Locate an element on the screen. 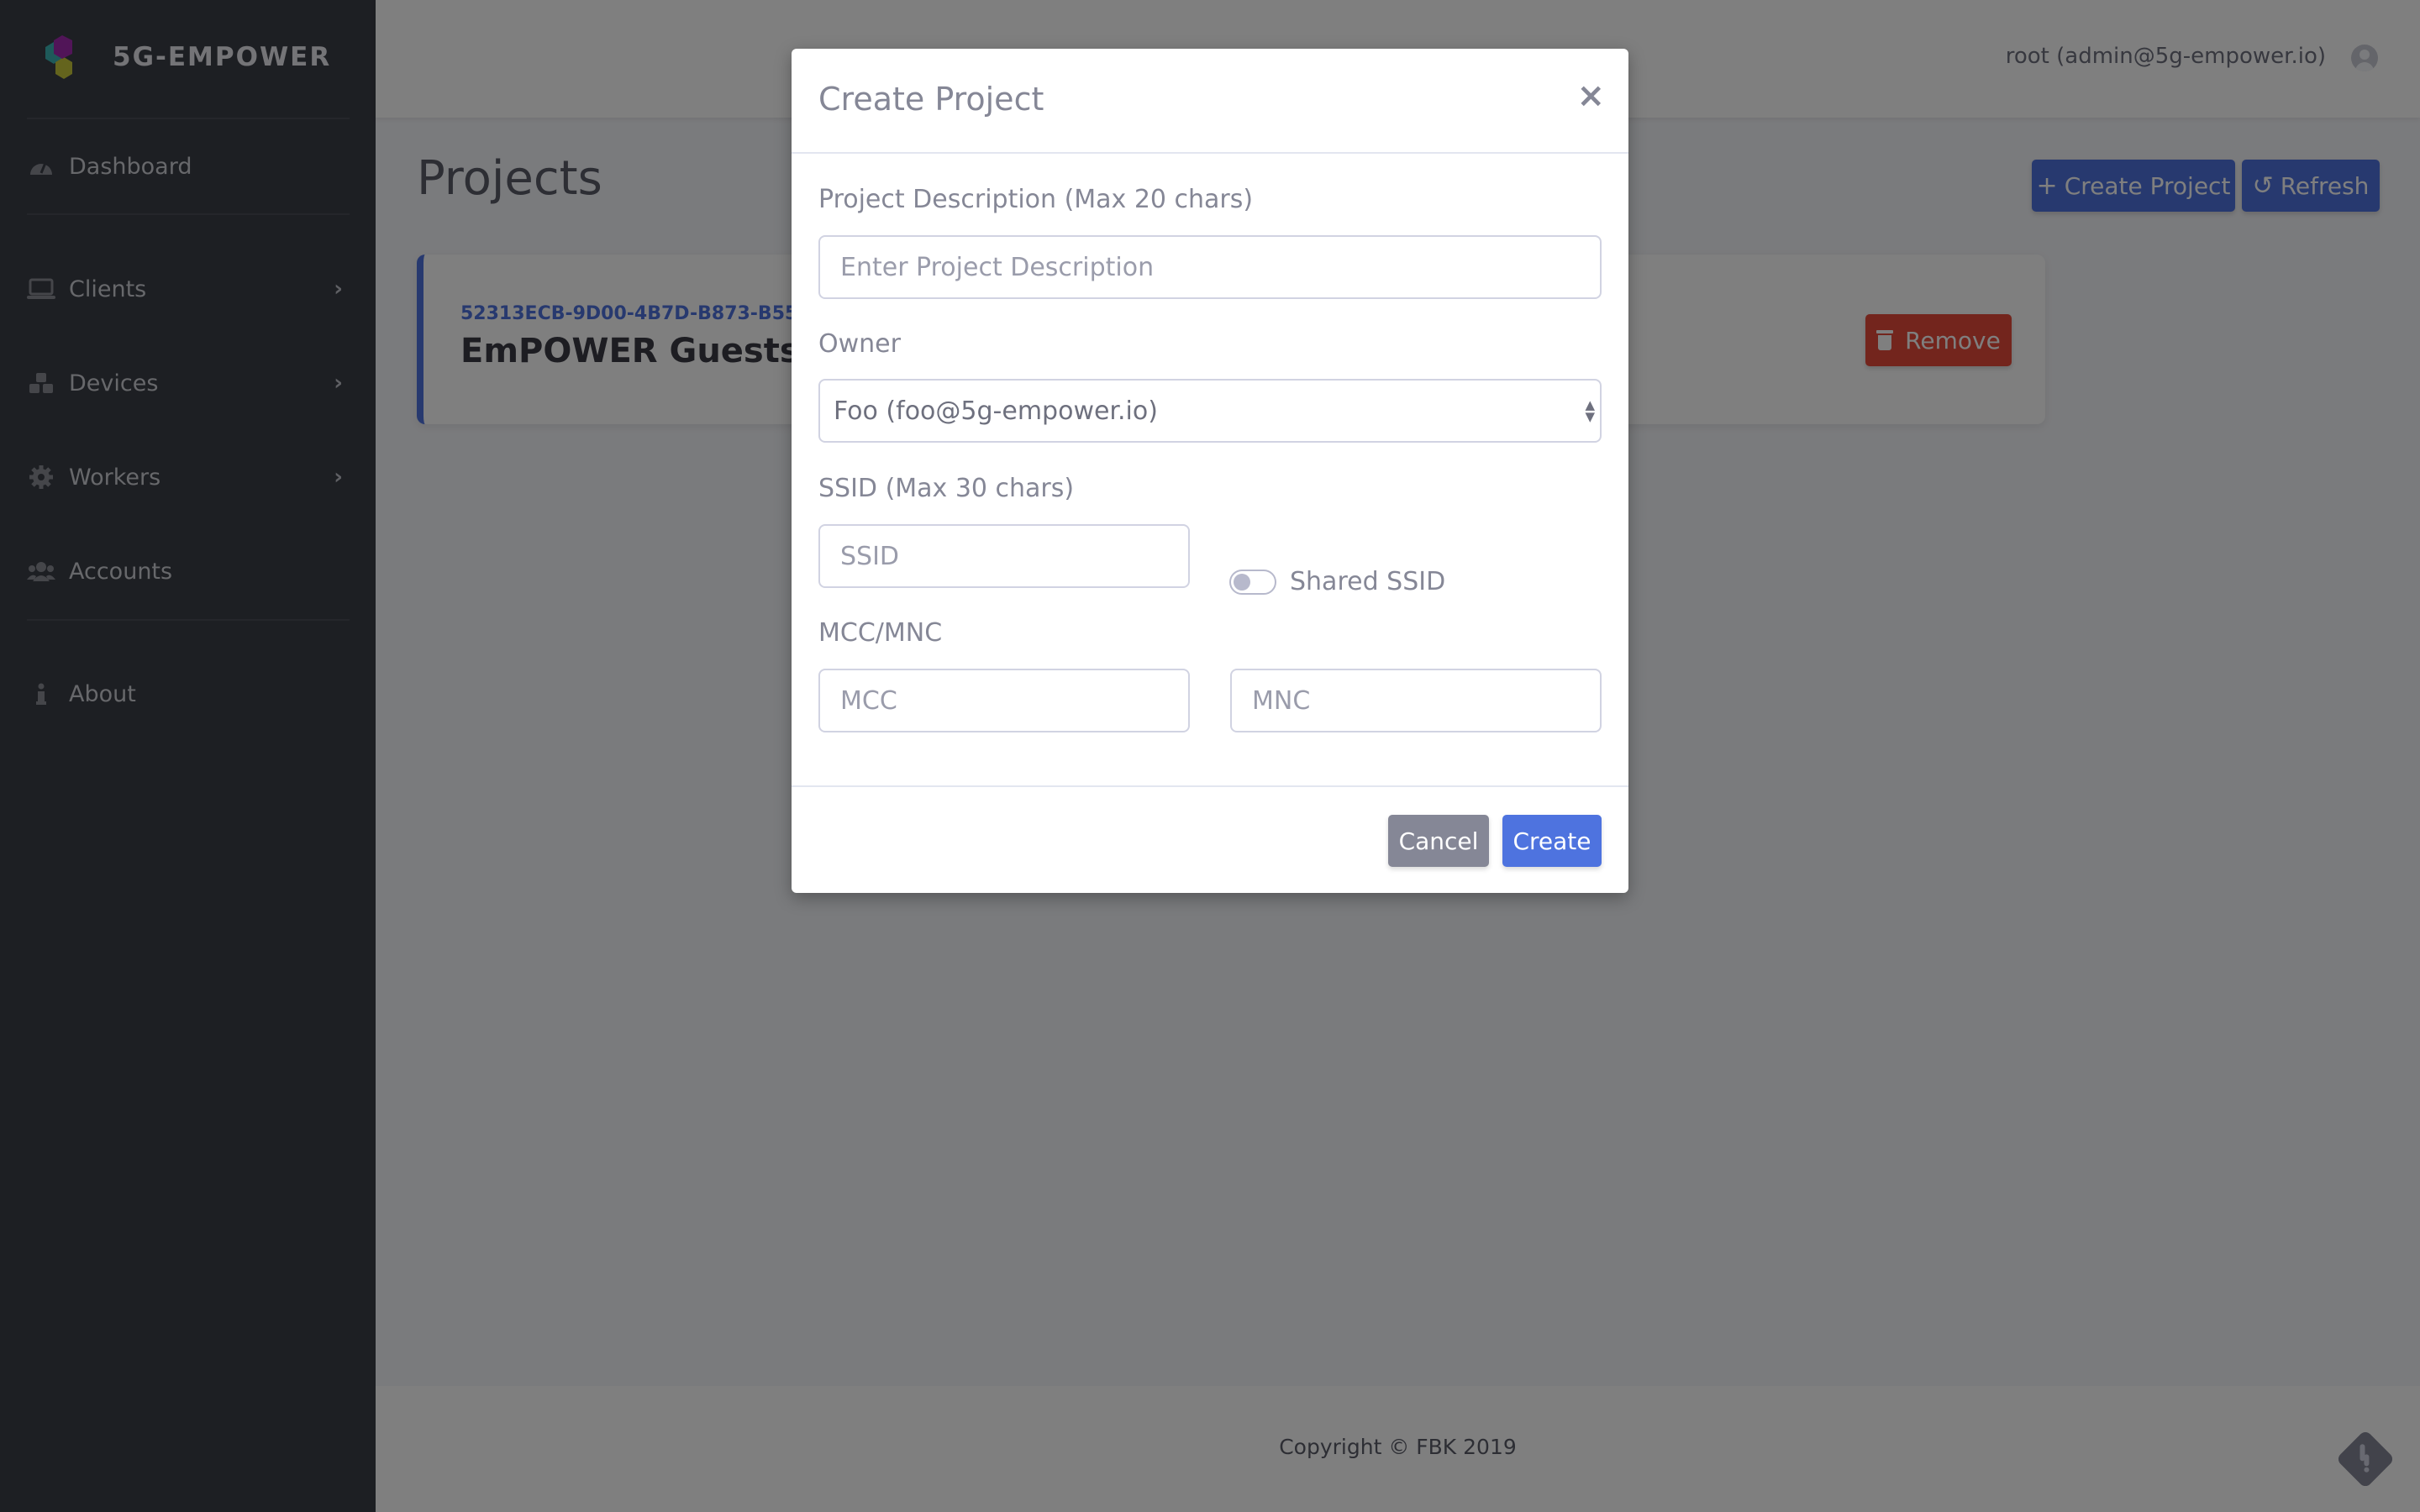 Image resolution: width=2420 pixels, height=1512 pixels. shared-ssid-toggle: Shared SSID is located at coordinates (1337, 581).